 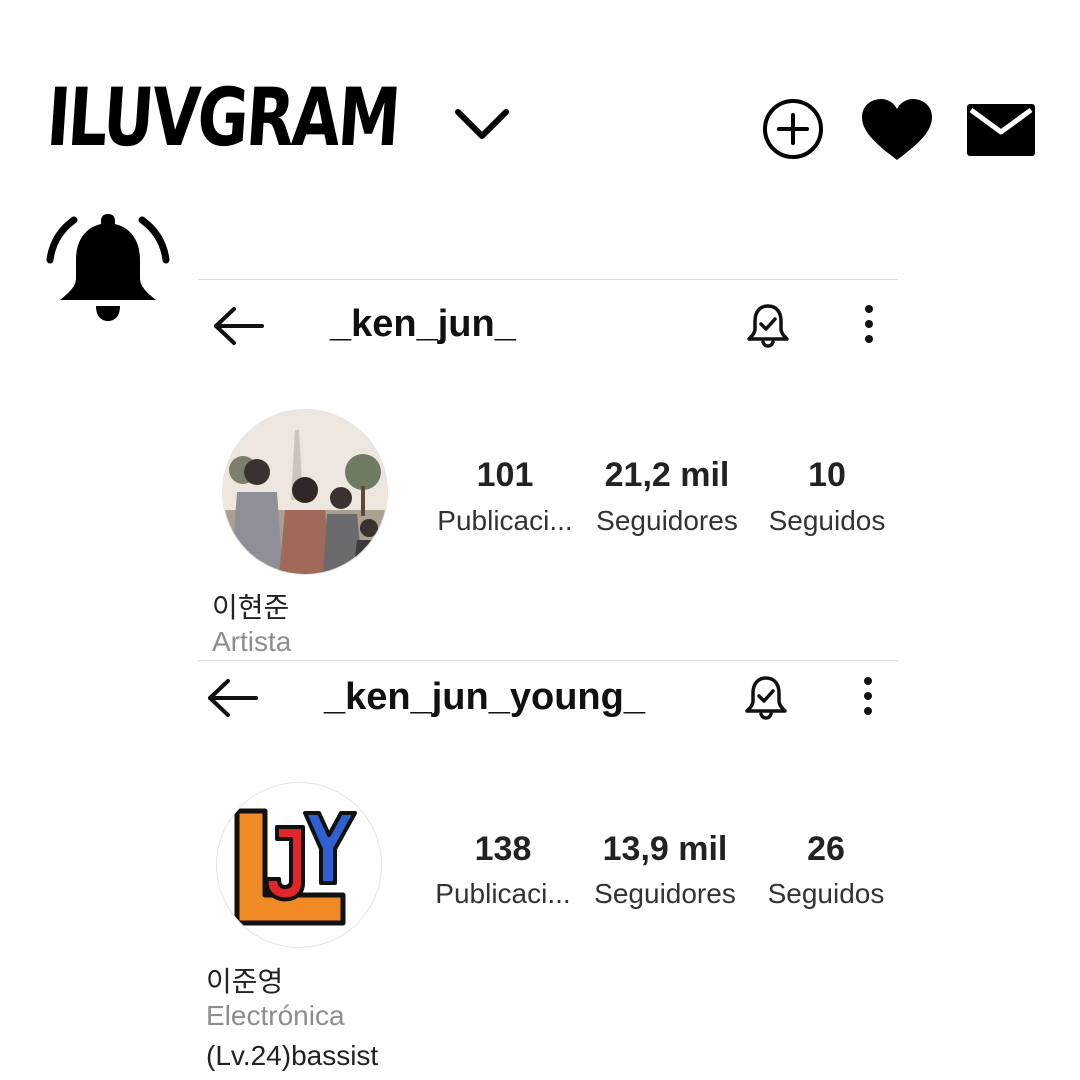 I want to click on stat-following-count: 10, so click(x=827, y=475).